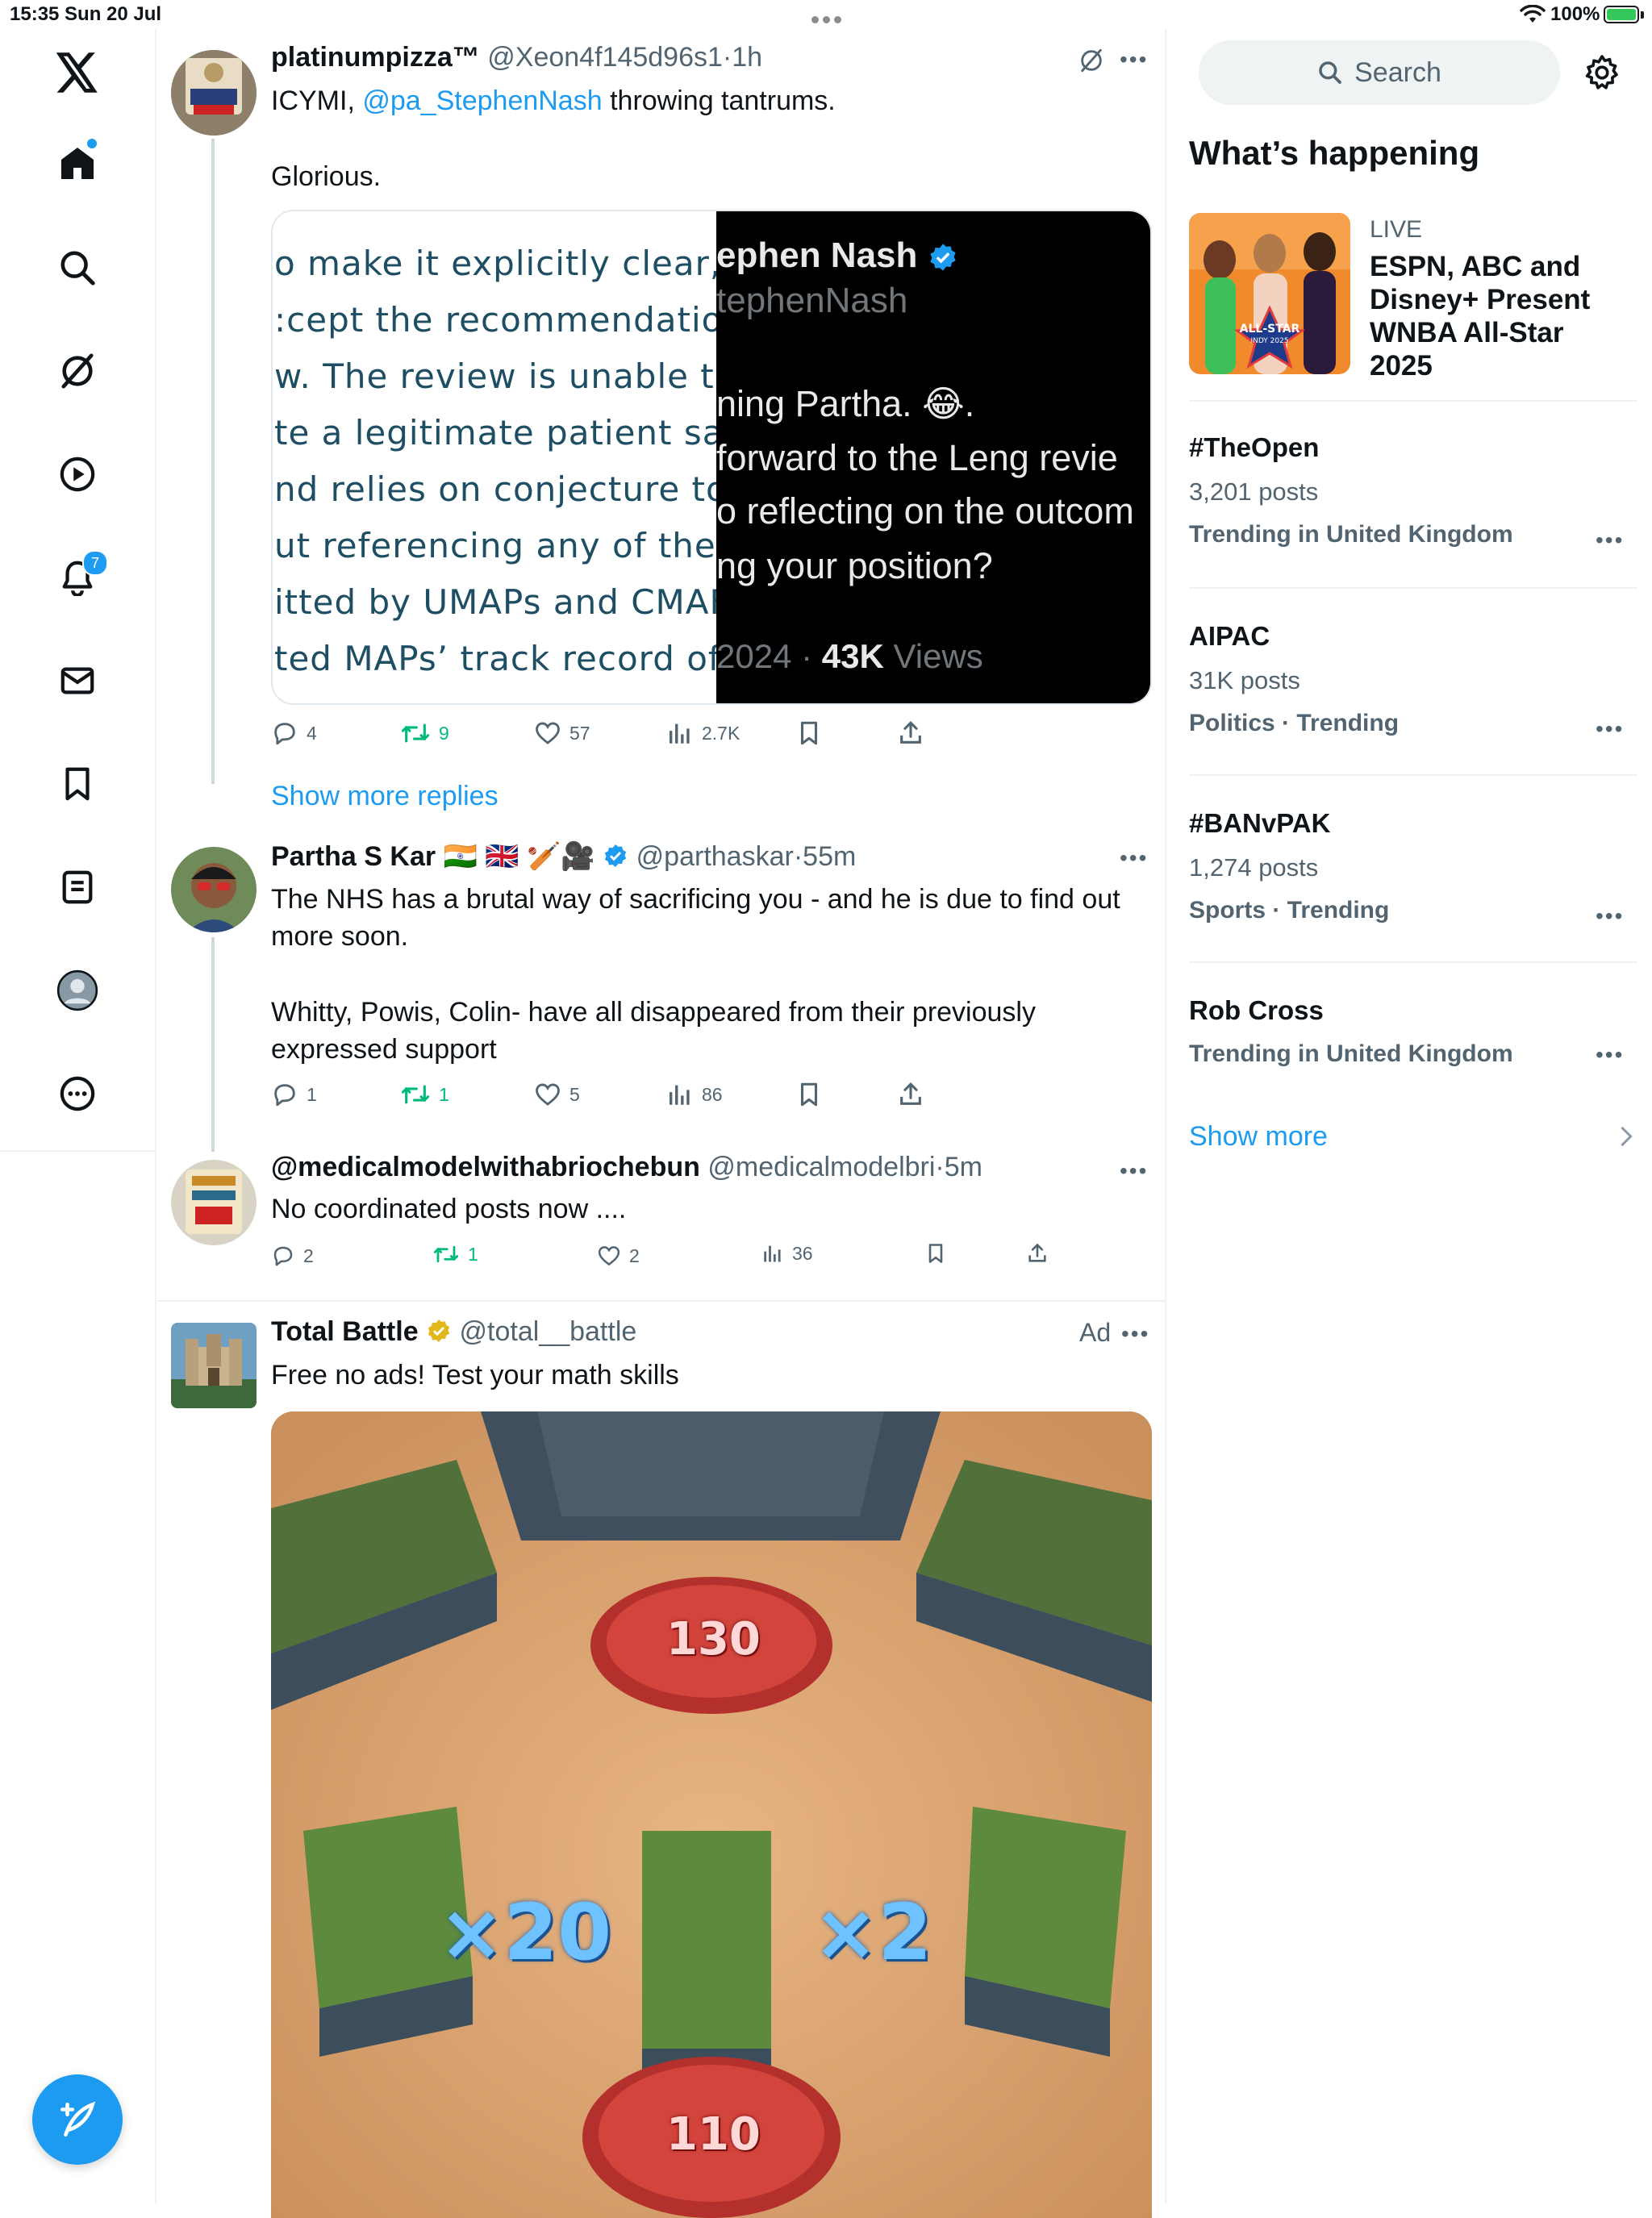  What do you see at coordinates (747, 58) in the screenshot?
I see `post1-time: 1h` at bounding box center [747, 58].